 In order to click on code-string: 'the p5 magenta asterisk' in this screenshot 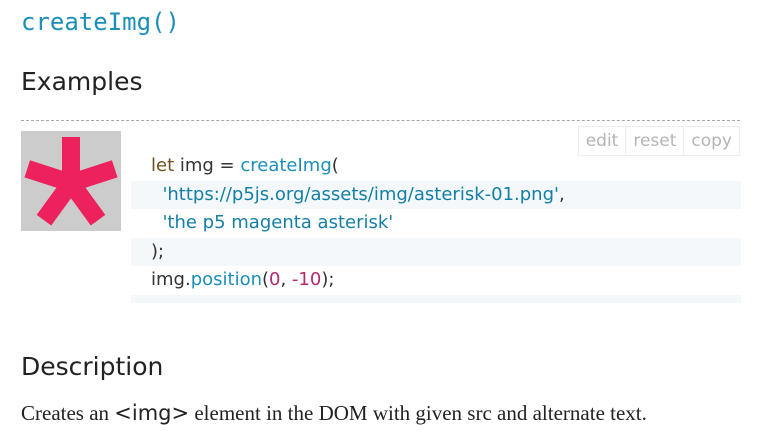, I will do `click(278, 223)`.